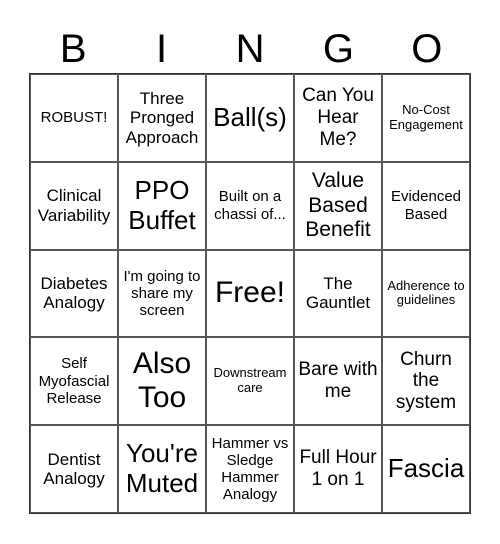 This screenshot has height=544, width=500. I want to click on bingo-cell: Fascia, so click(426, 469).